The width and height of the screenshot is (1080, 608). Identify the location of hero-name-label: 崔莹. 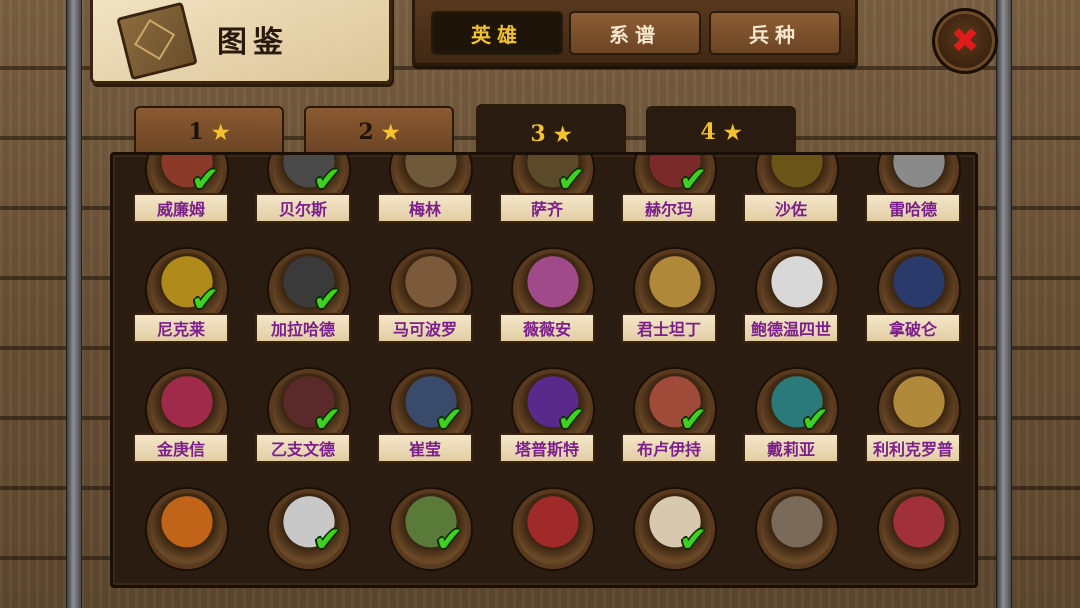
(425, 448).